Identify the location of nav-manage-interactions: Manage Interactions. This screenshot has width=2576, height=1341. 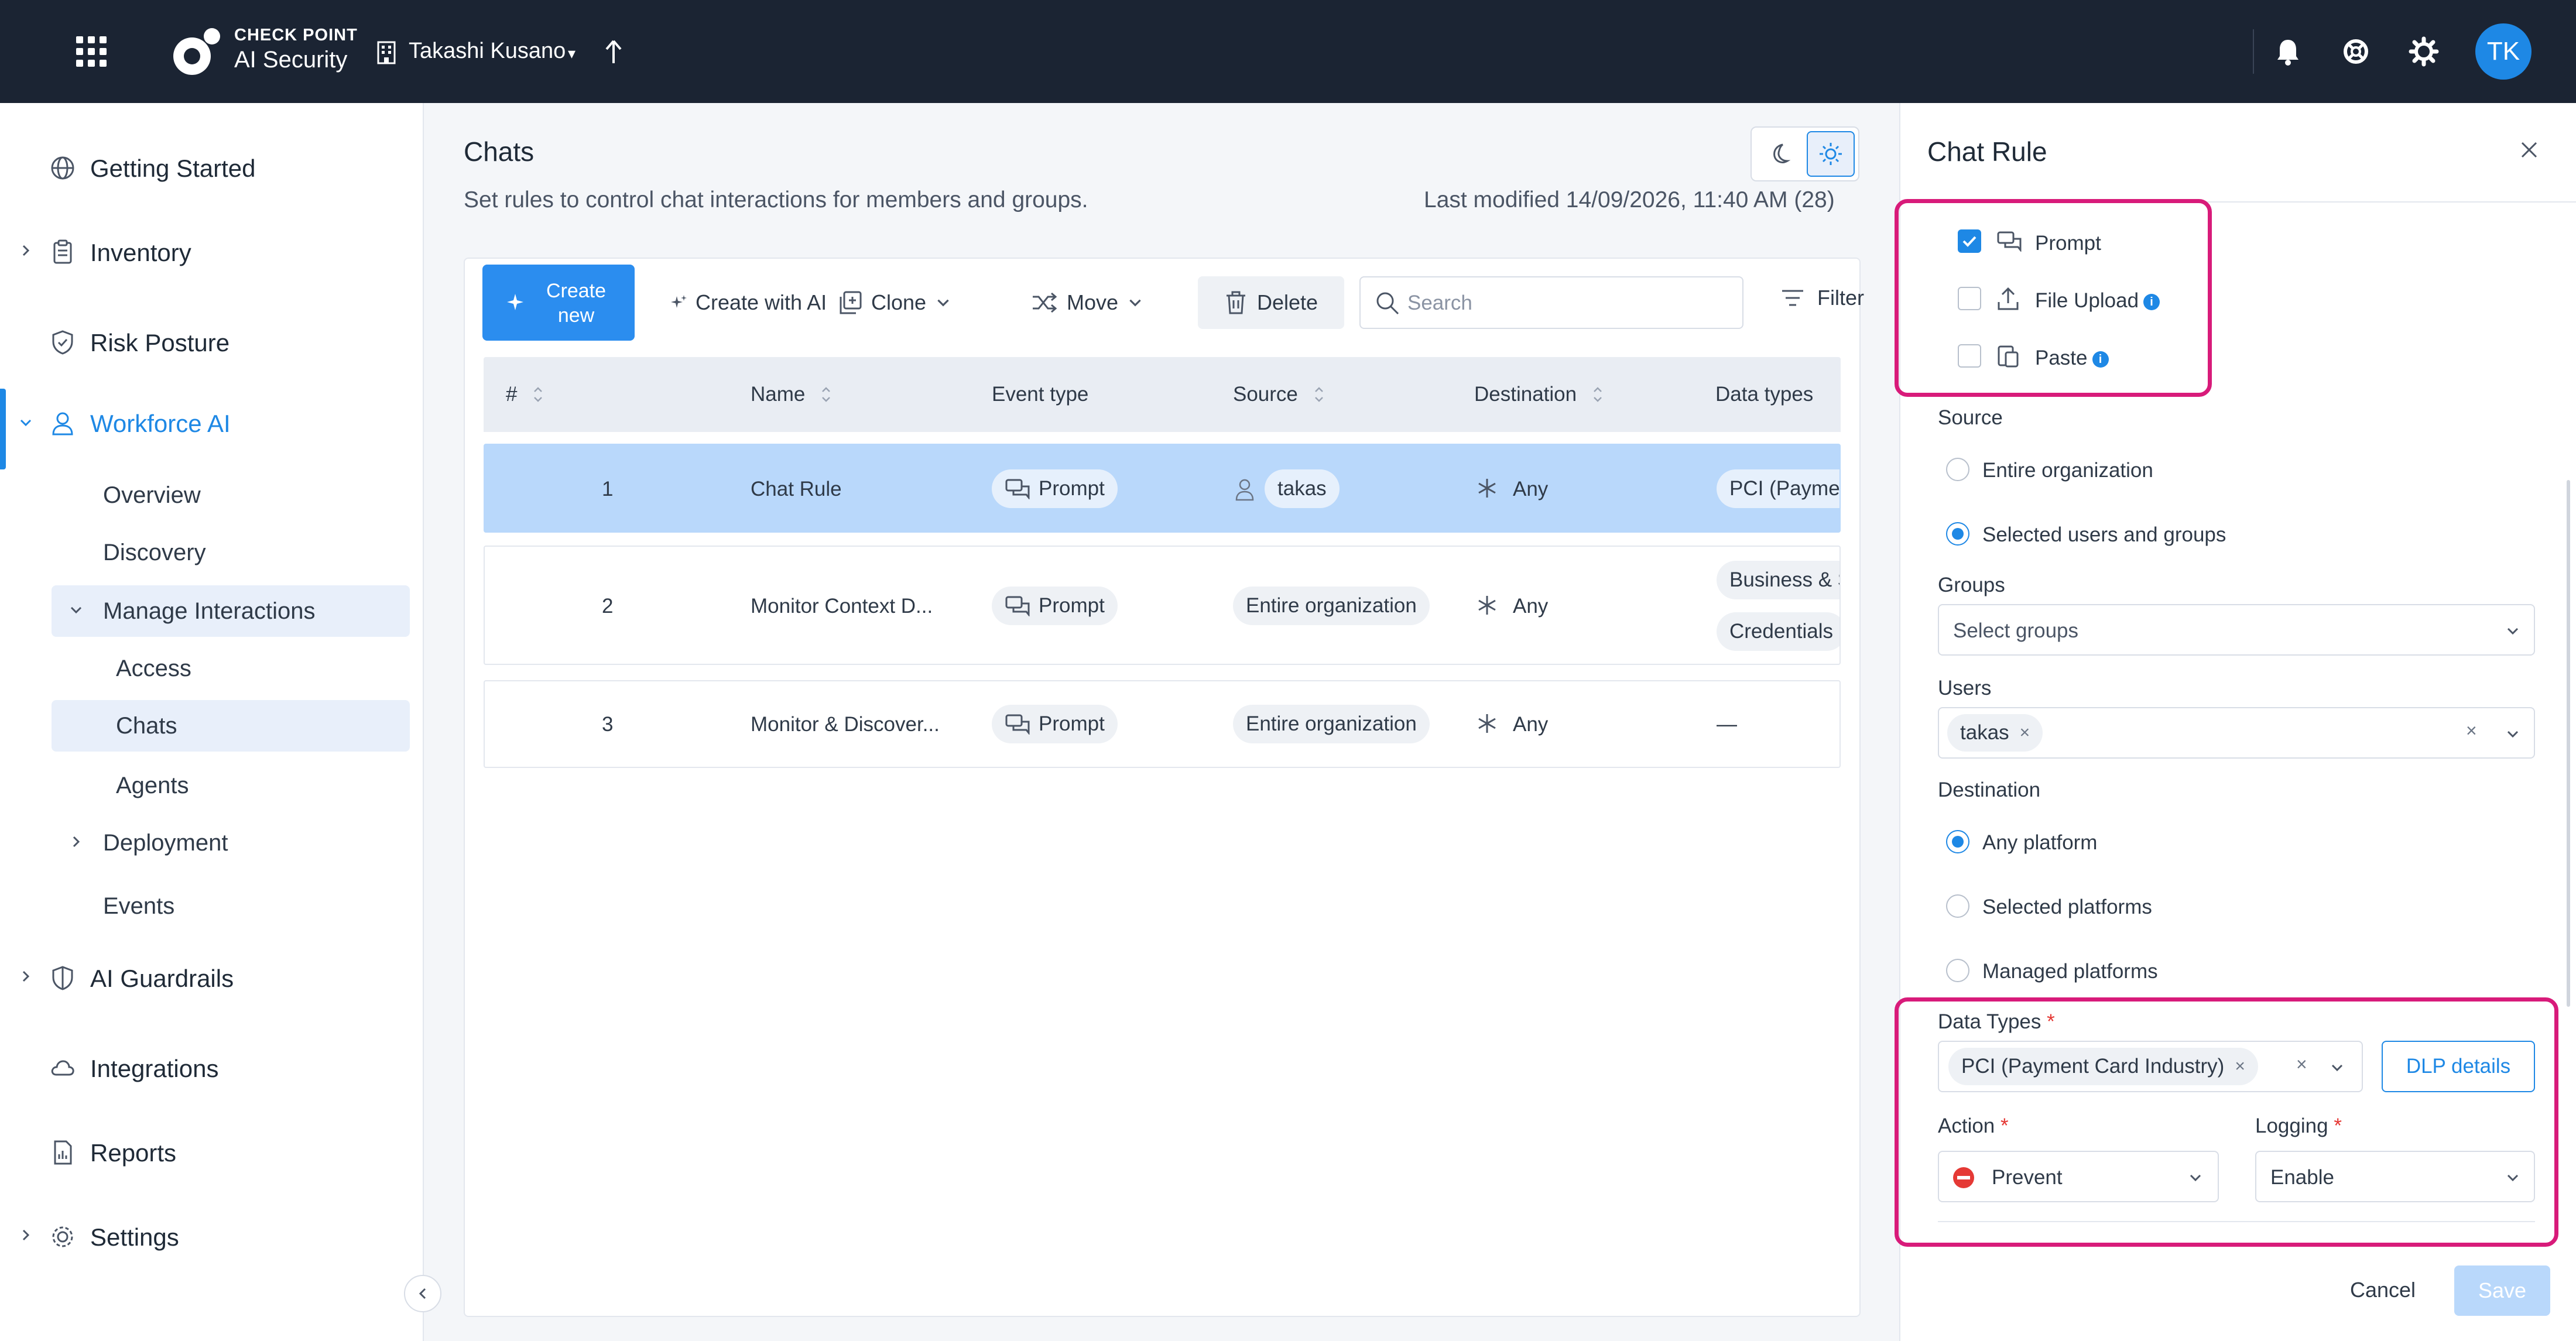
(231, 611).